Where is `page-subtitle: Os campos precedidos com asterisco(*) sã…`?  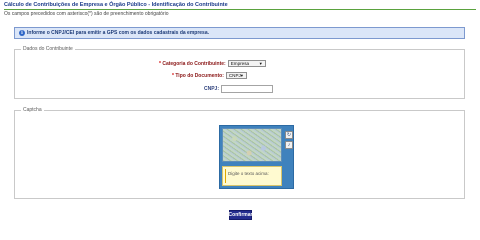
page-subtitle: Os campos precedidos com asterisco(*) sã… is located at coordinates (86, 14).